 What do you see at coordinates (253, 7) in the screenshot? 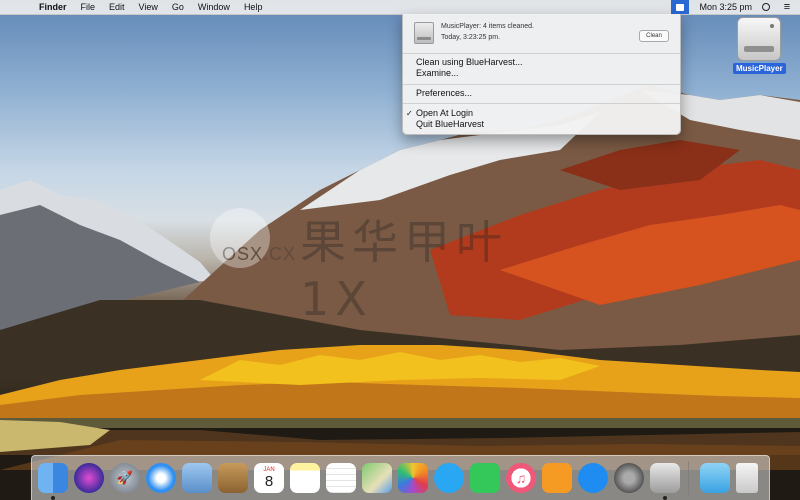
I see `menu-help: Help` at bounding box center [253, 7].